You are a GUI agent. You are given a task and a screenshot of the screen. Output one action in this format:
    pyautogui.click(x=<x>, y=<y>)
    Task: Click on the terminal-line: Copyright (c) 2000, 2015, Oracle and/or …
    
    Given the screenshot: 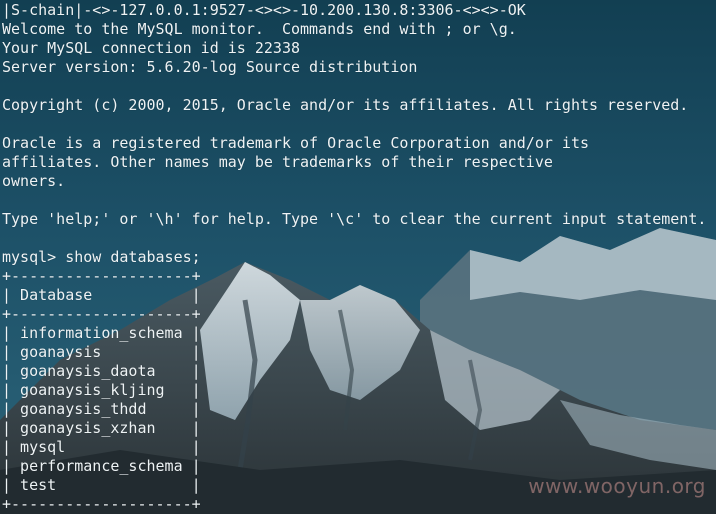 What is the action you would take?
    pyautogui.click(x=345, y=105)
    